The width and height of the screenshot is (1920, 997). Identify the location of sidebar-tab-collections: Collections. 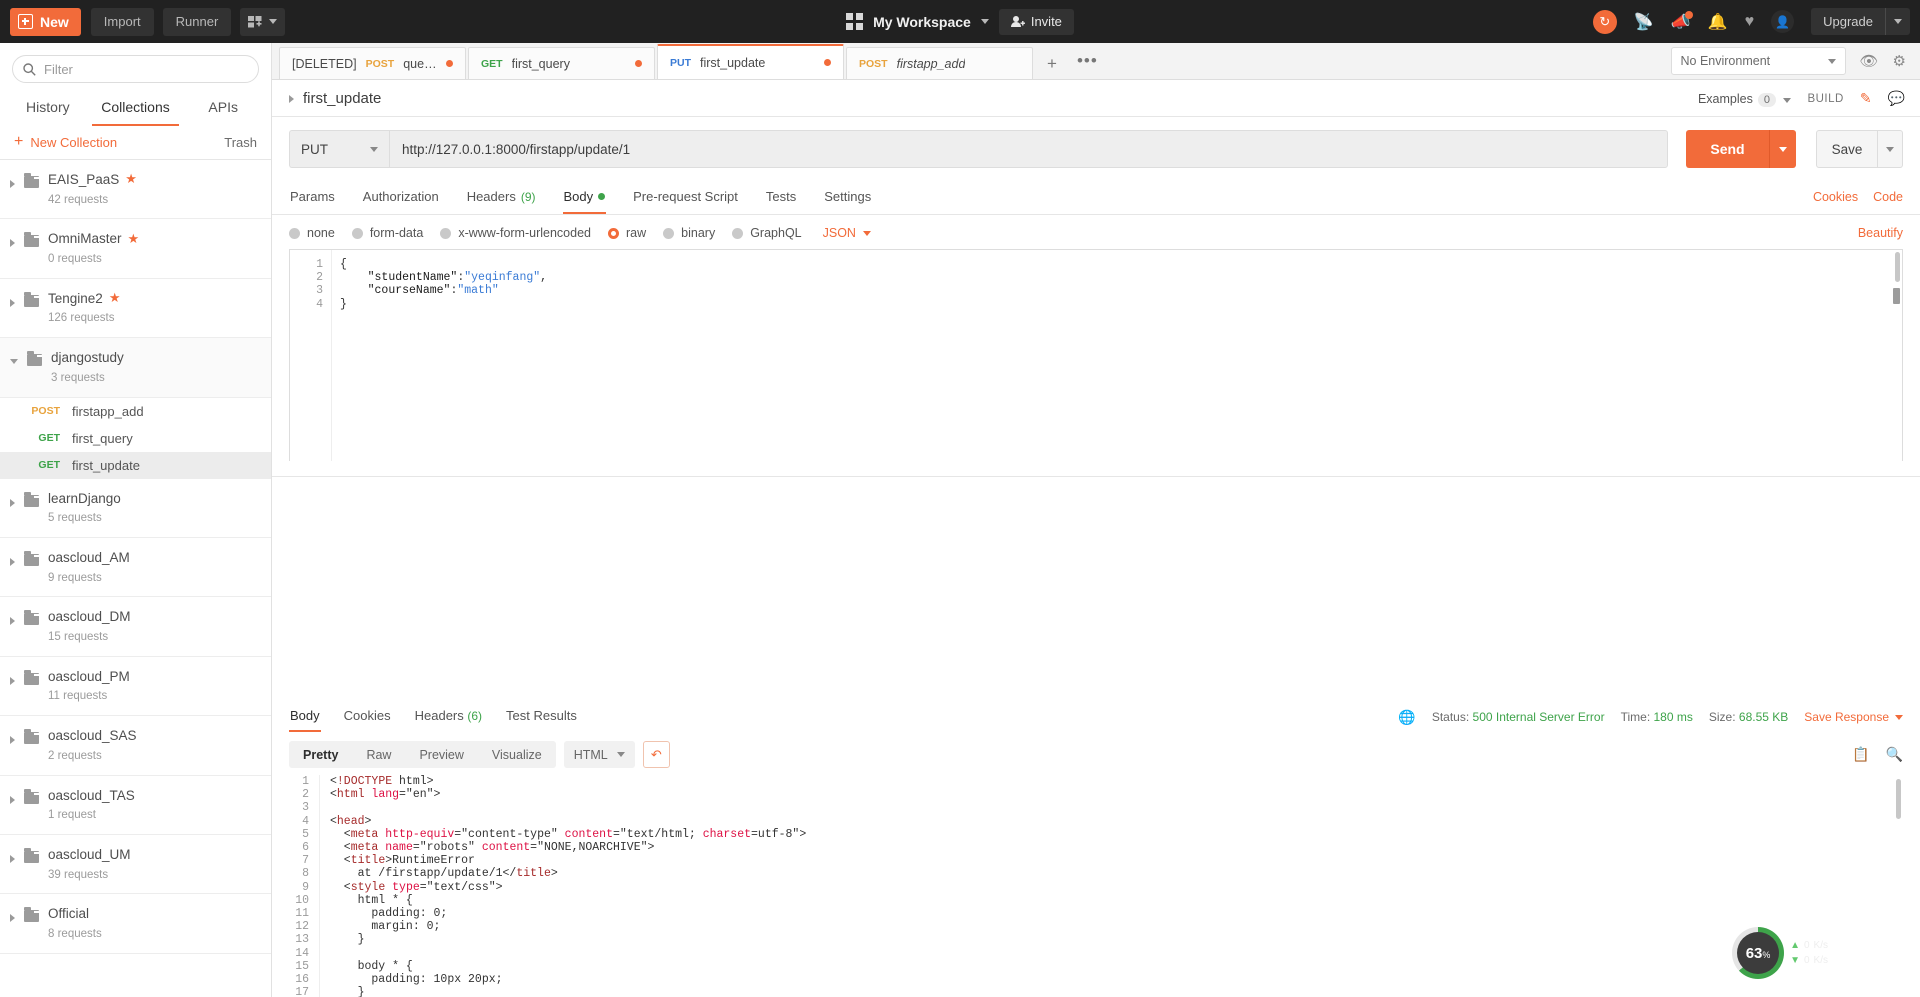
(135, 107).